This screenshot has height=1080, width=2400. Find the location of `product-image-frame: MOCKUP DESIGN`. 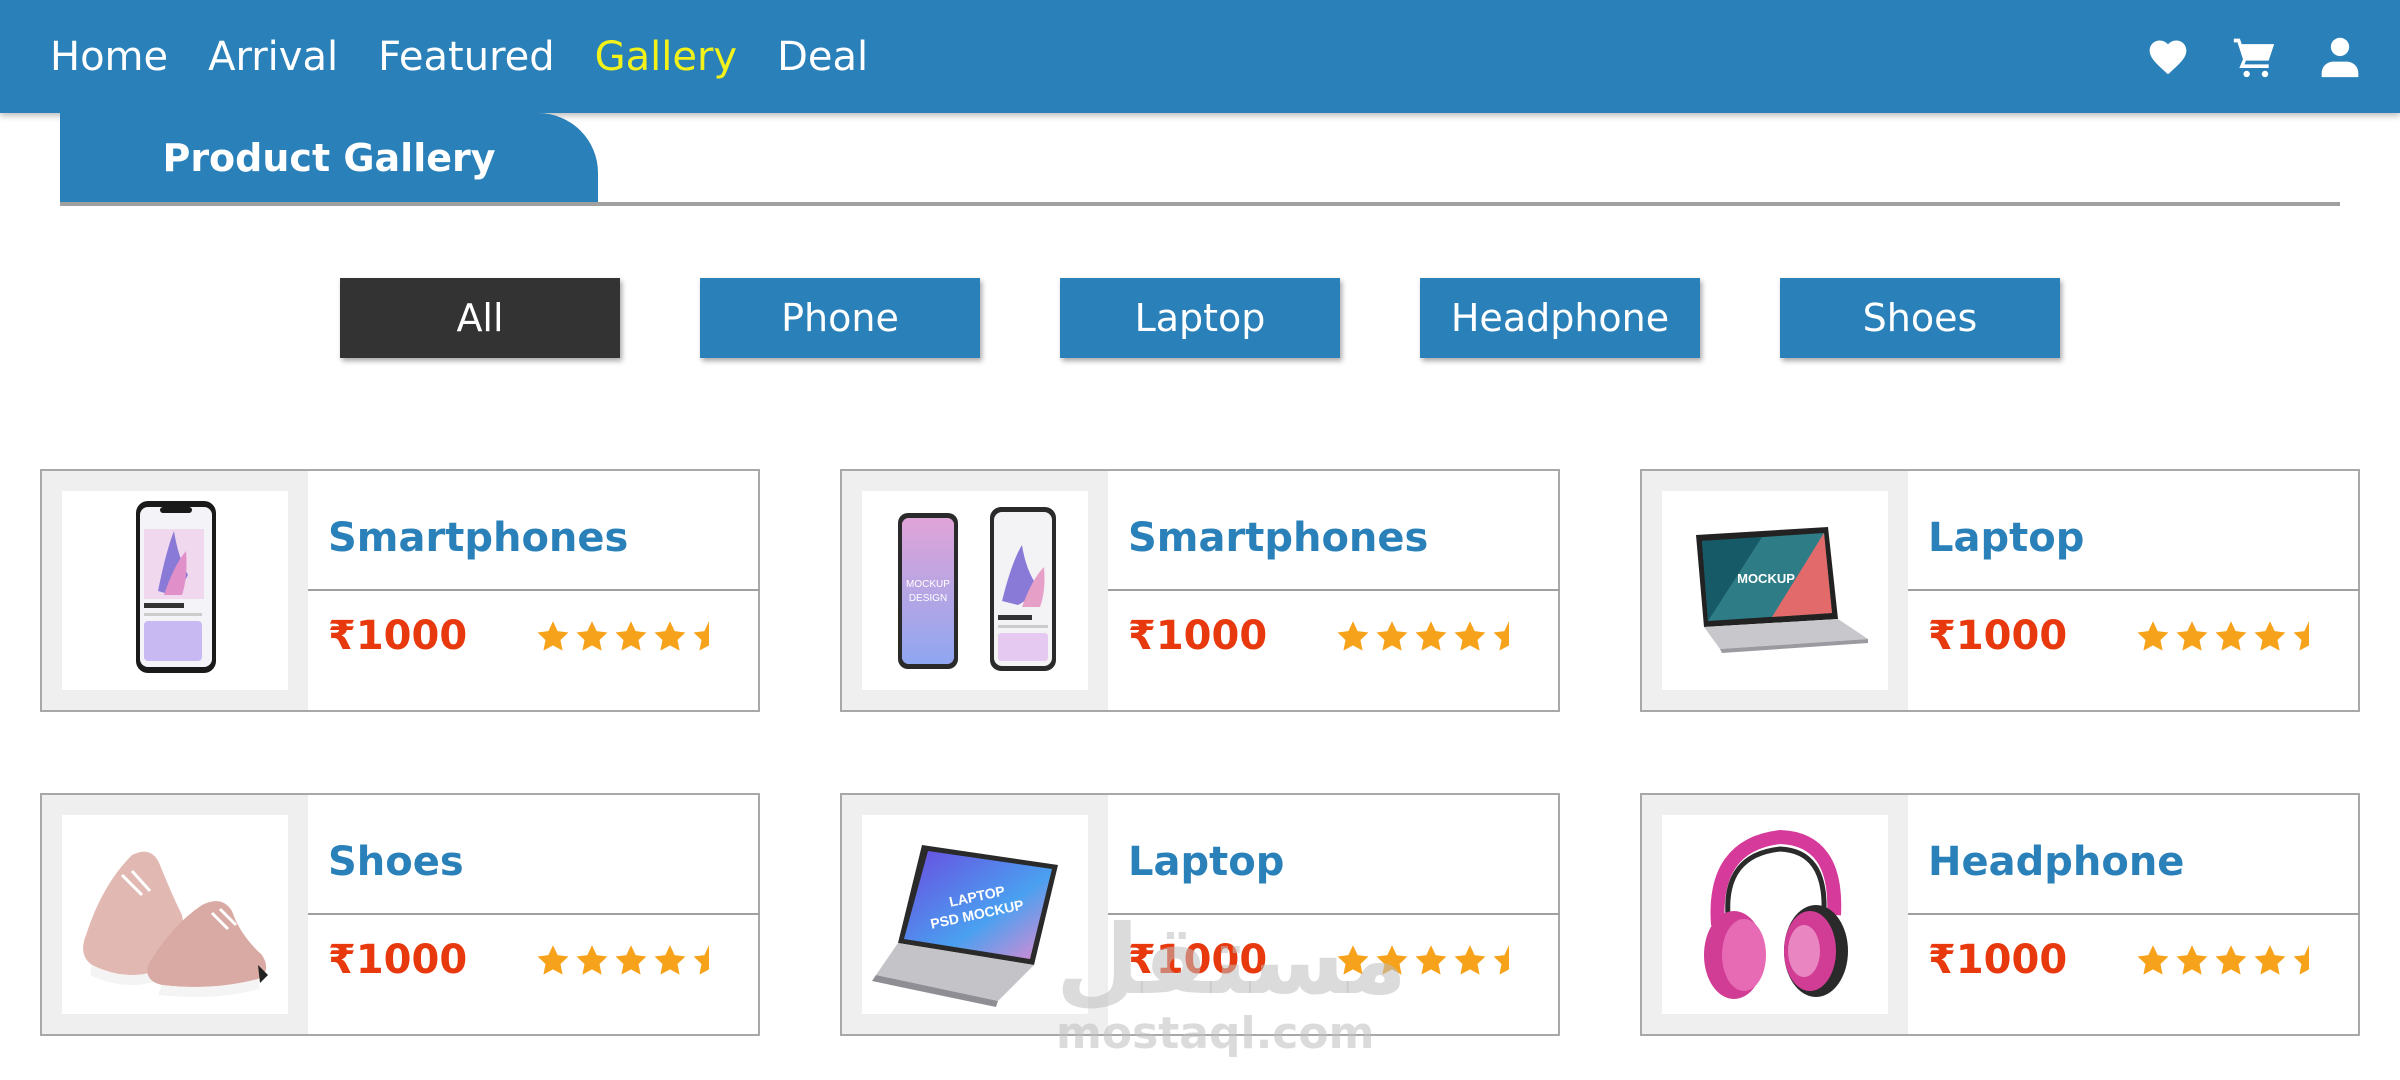

product-image-frame: MOCKUP DESIGN is located at coordinates (975, 590).